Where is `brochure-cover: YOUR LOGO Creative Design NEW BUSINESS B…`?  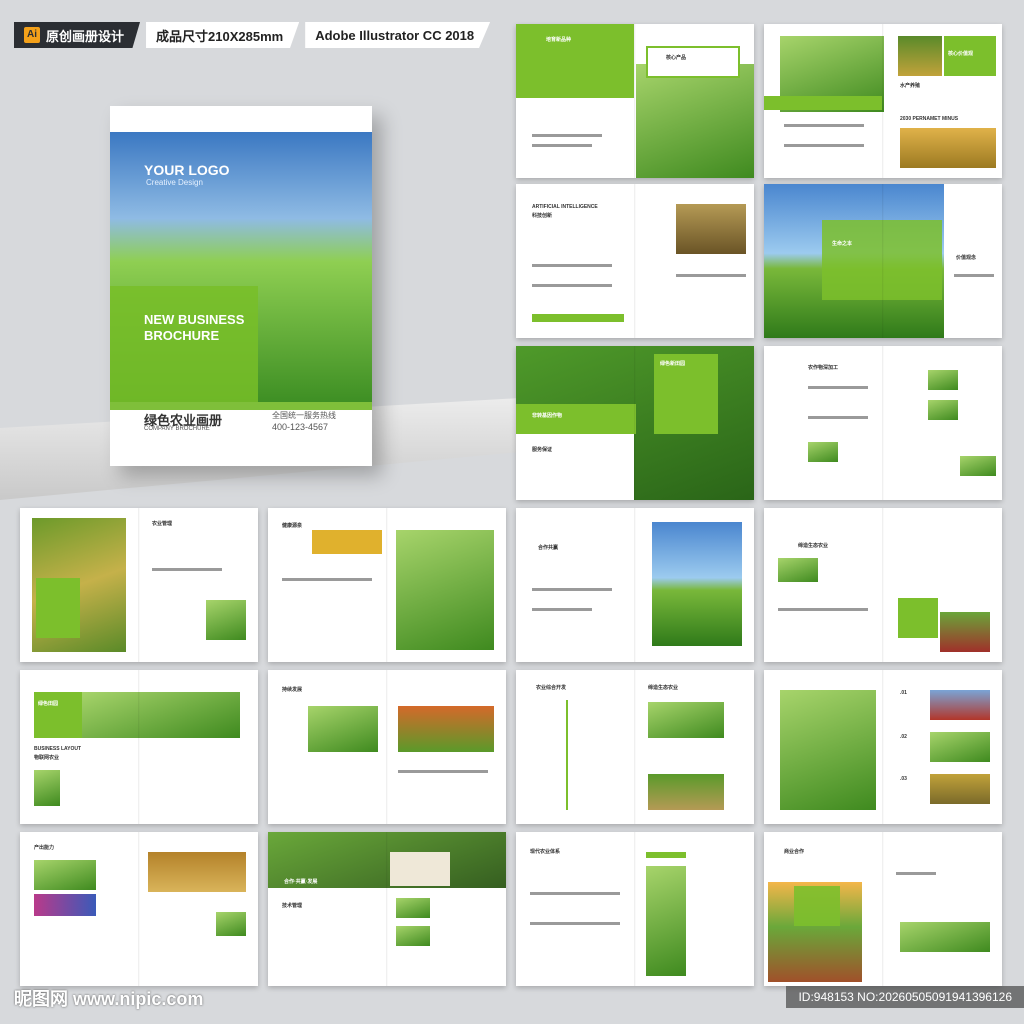
brochure-cover: YOUR LOGO Creative Design NEW BUSINESS B… is located at coordinates (241, 286).